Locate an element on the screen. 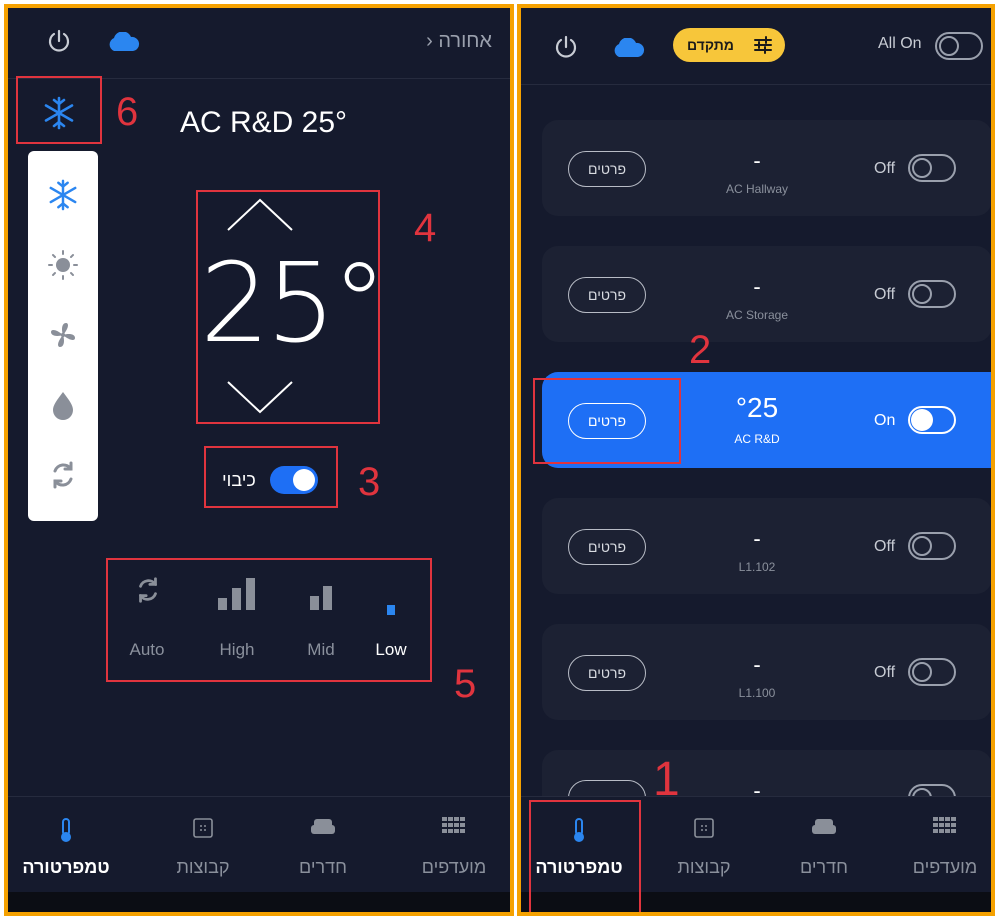 The width and height of the screenshot is (999, 916). mode-selector-panel is located at coordinates (63, 336).